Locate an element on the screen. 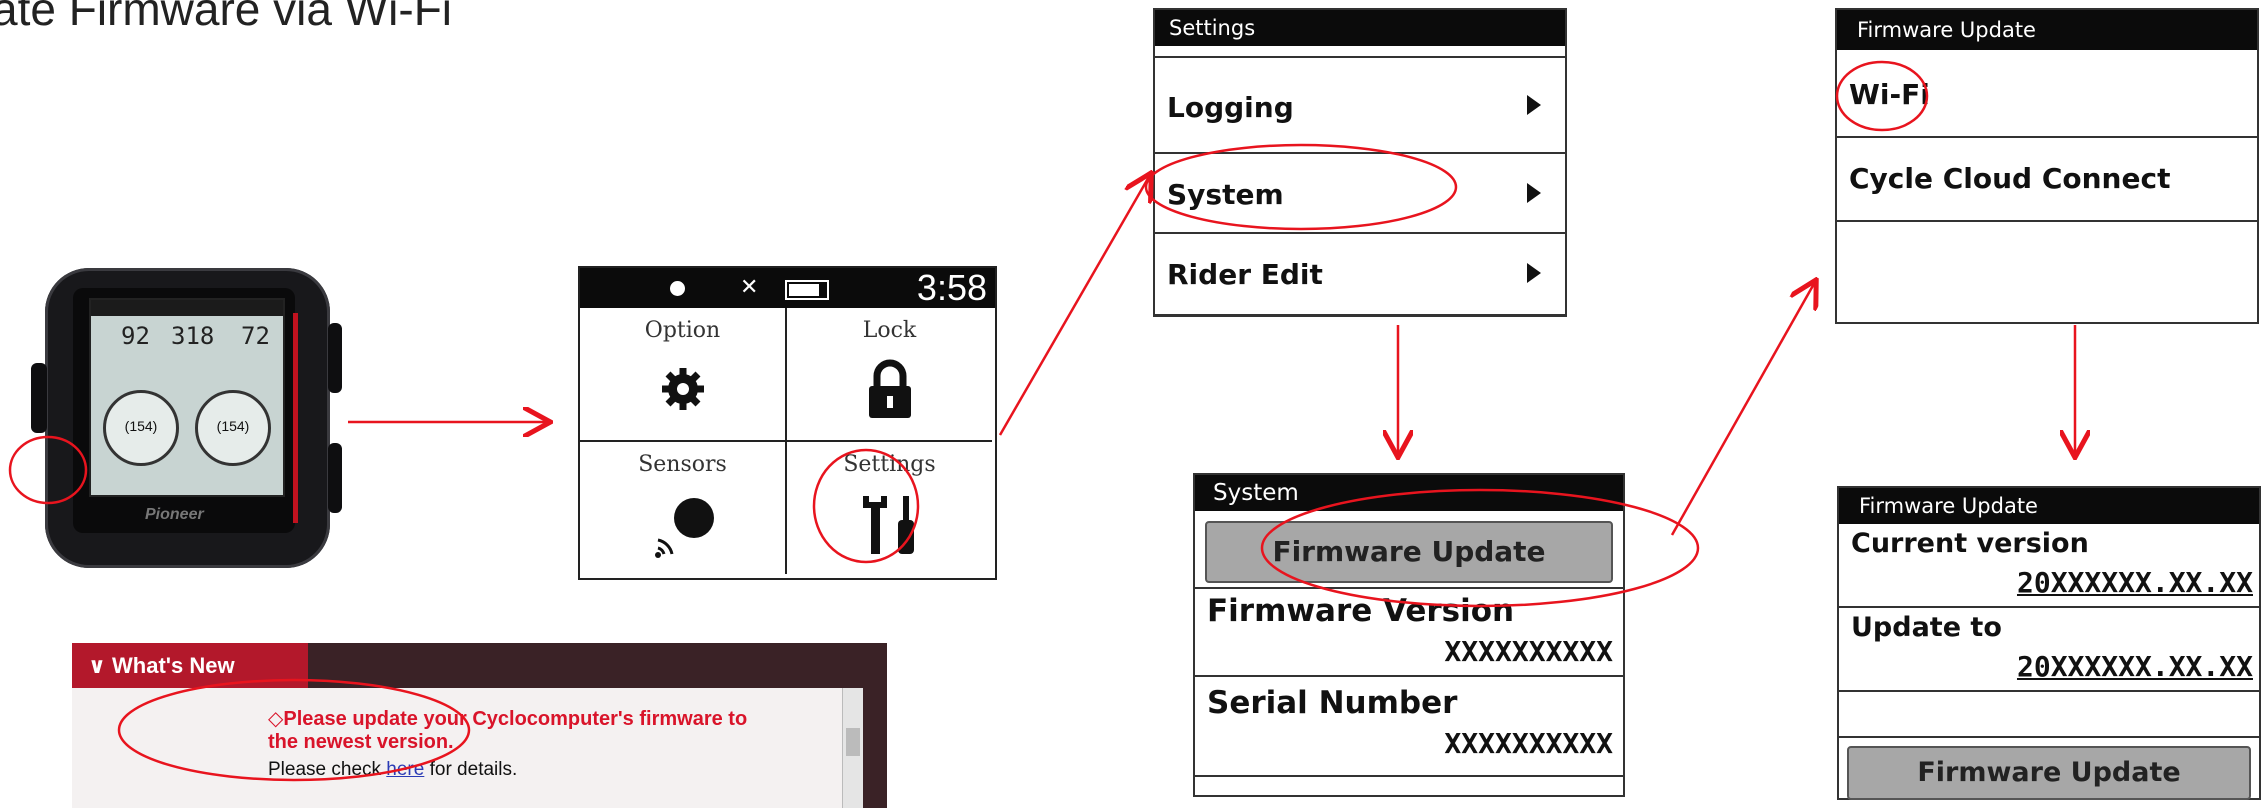 This screenshot has width=2264, height=808. highlight-circle-firmware-update is located at coordinates (1480, 548).